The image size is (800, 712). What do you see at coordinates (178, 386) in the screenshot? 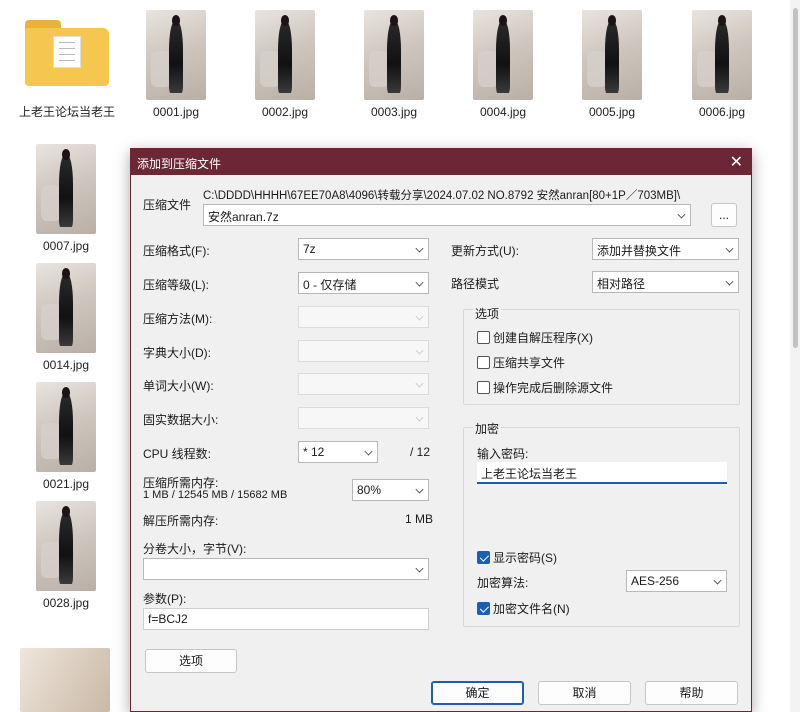
I see `word-label: 单词大小(W):` at bounding box center [178, 386].